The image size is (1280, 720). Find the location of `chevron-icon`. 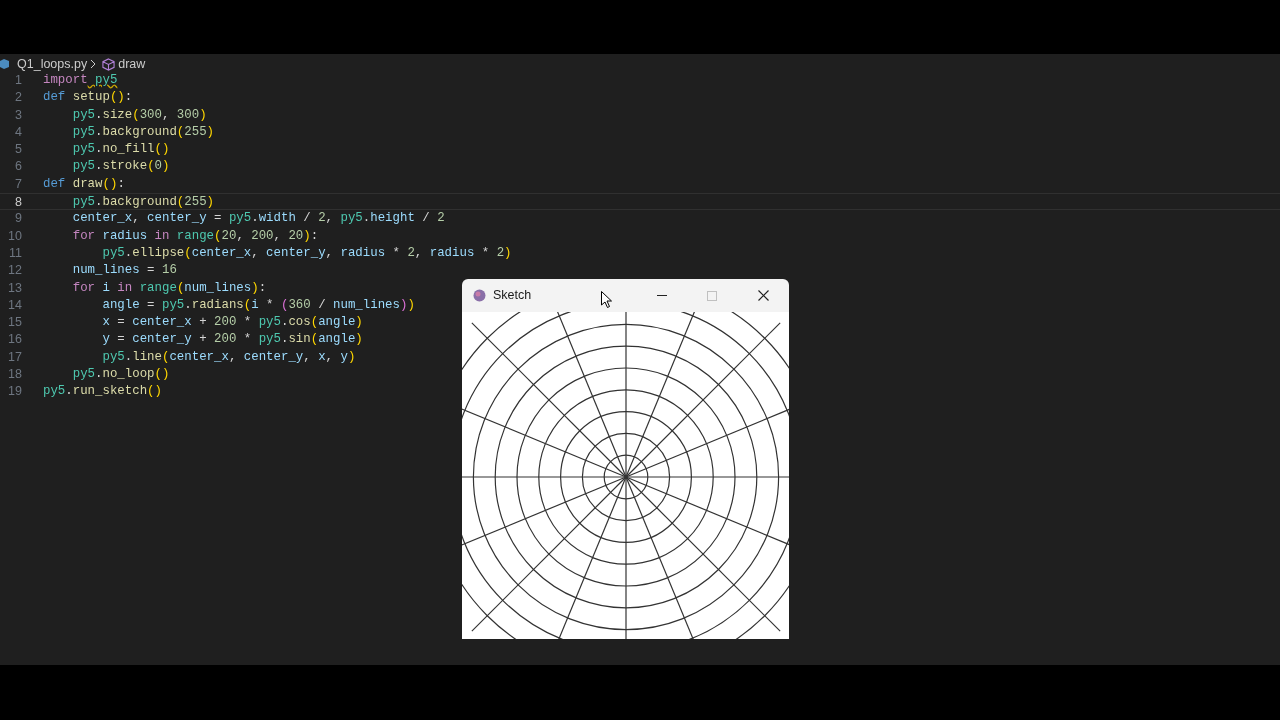

chevron-icon is located at coordinates (93, 64).